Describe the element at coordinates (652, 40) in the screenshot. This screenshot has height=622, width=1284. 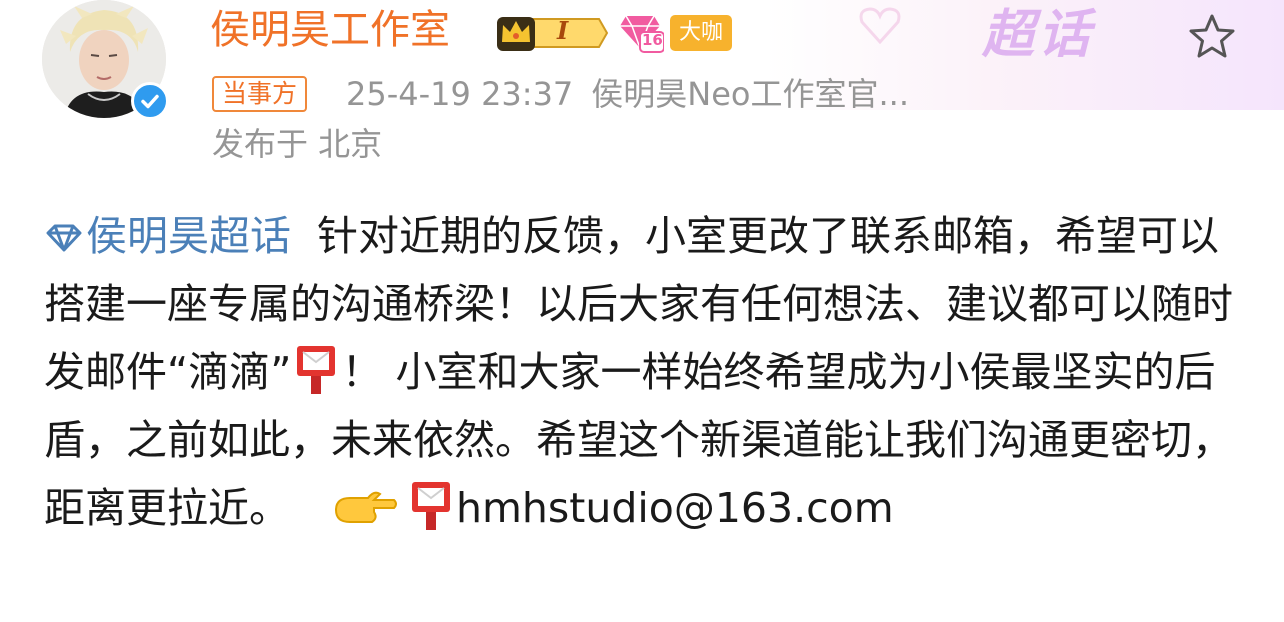
I see `fan-level-number: 16` at that location.